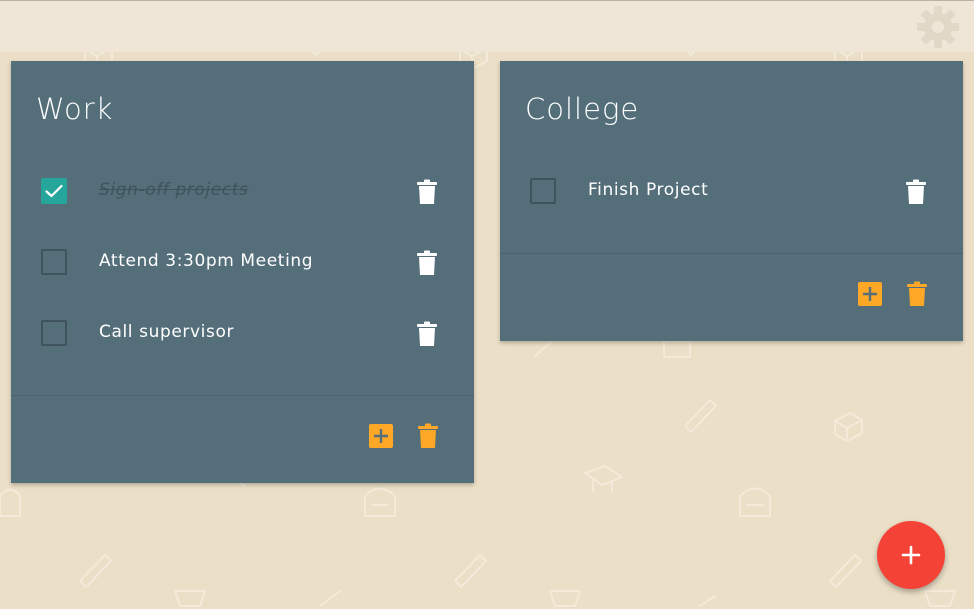 Image resolution: width=974 pixels, height=609 pixels. What do you see at coordinates (166, 332) in the screenshot?
I see `task-text: Call supervisor` at bounding box center [166, 332].